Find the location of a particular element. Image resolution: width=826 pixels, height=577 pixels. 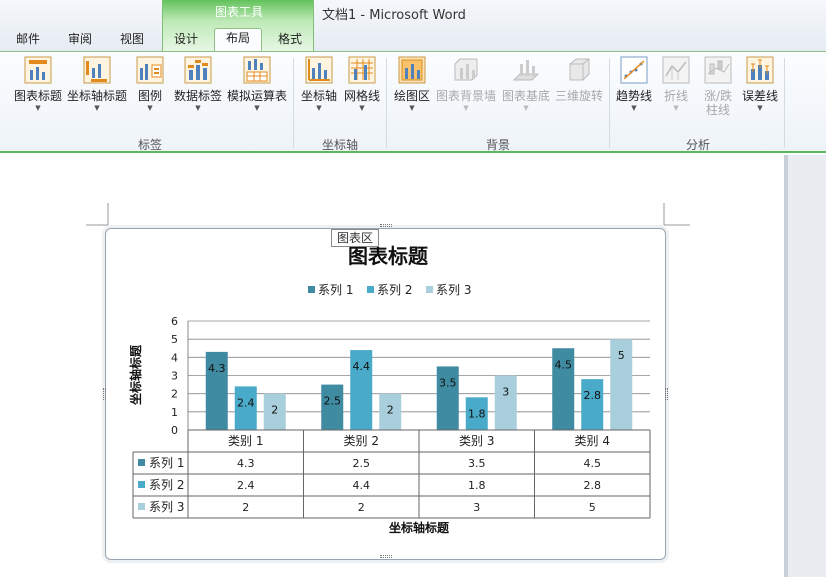

axis-title-icon is located at coordinates (97, 70).